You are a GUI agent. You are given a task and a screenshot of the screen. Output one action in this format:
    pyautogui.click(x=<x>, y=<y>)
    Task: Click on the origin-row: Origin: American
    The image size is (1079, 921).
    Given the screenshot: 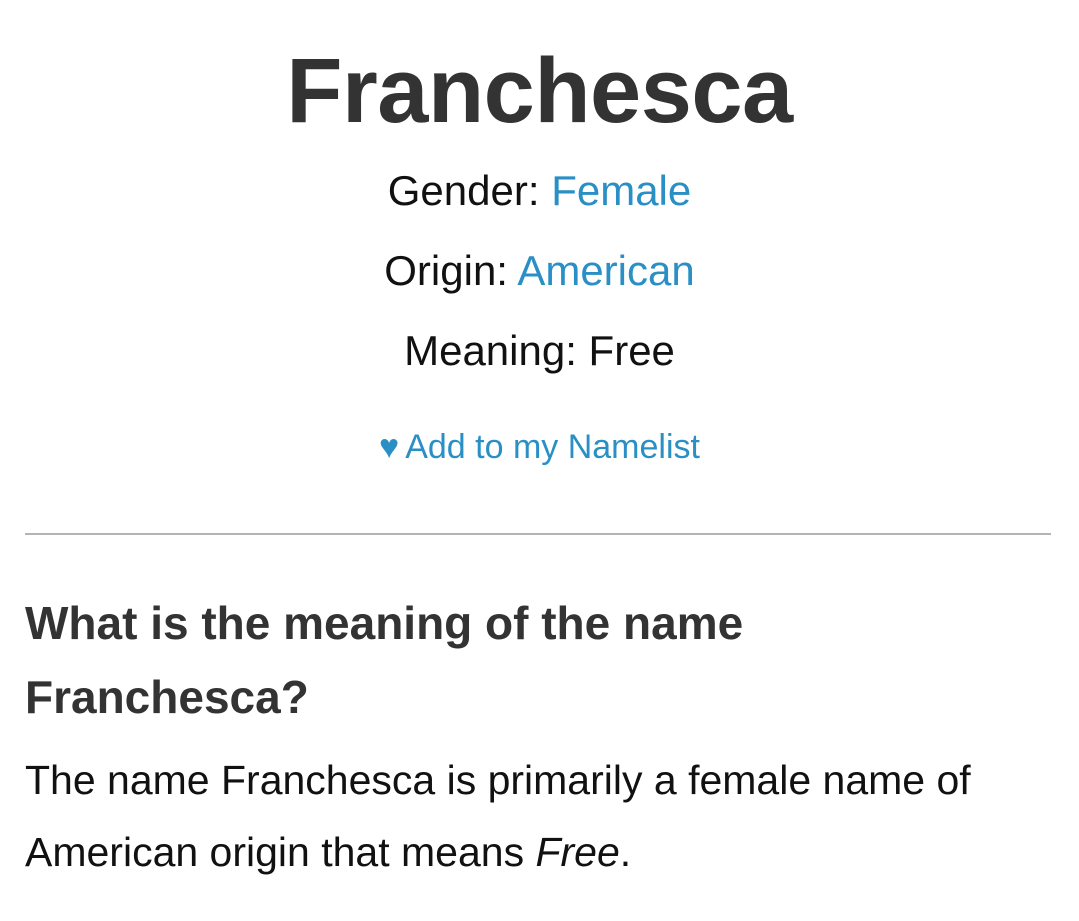 What is the action you would take?
    pyautogui.click(x=539, y=271)
    